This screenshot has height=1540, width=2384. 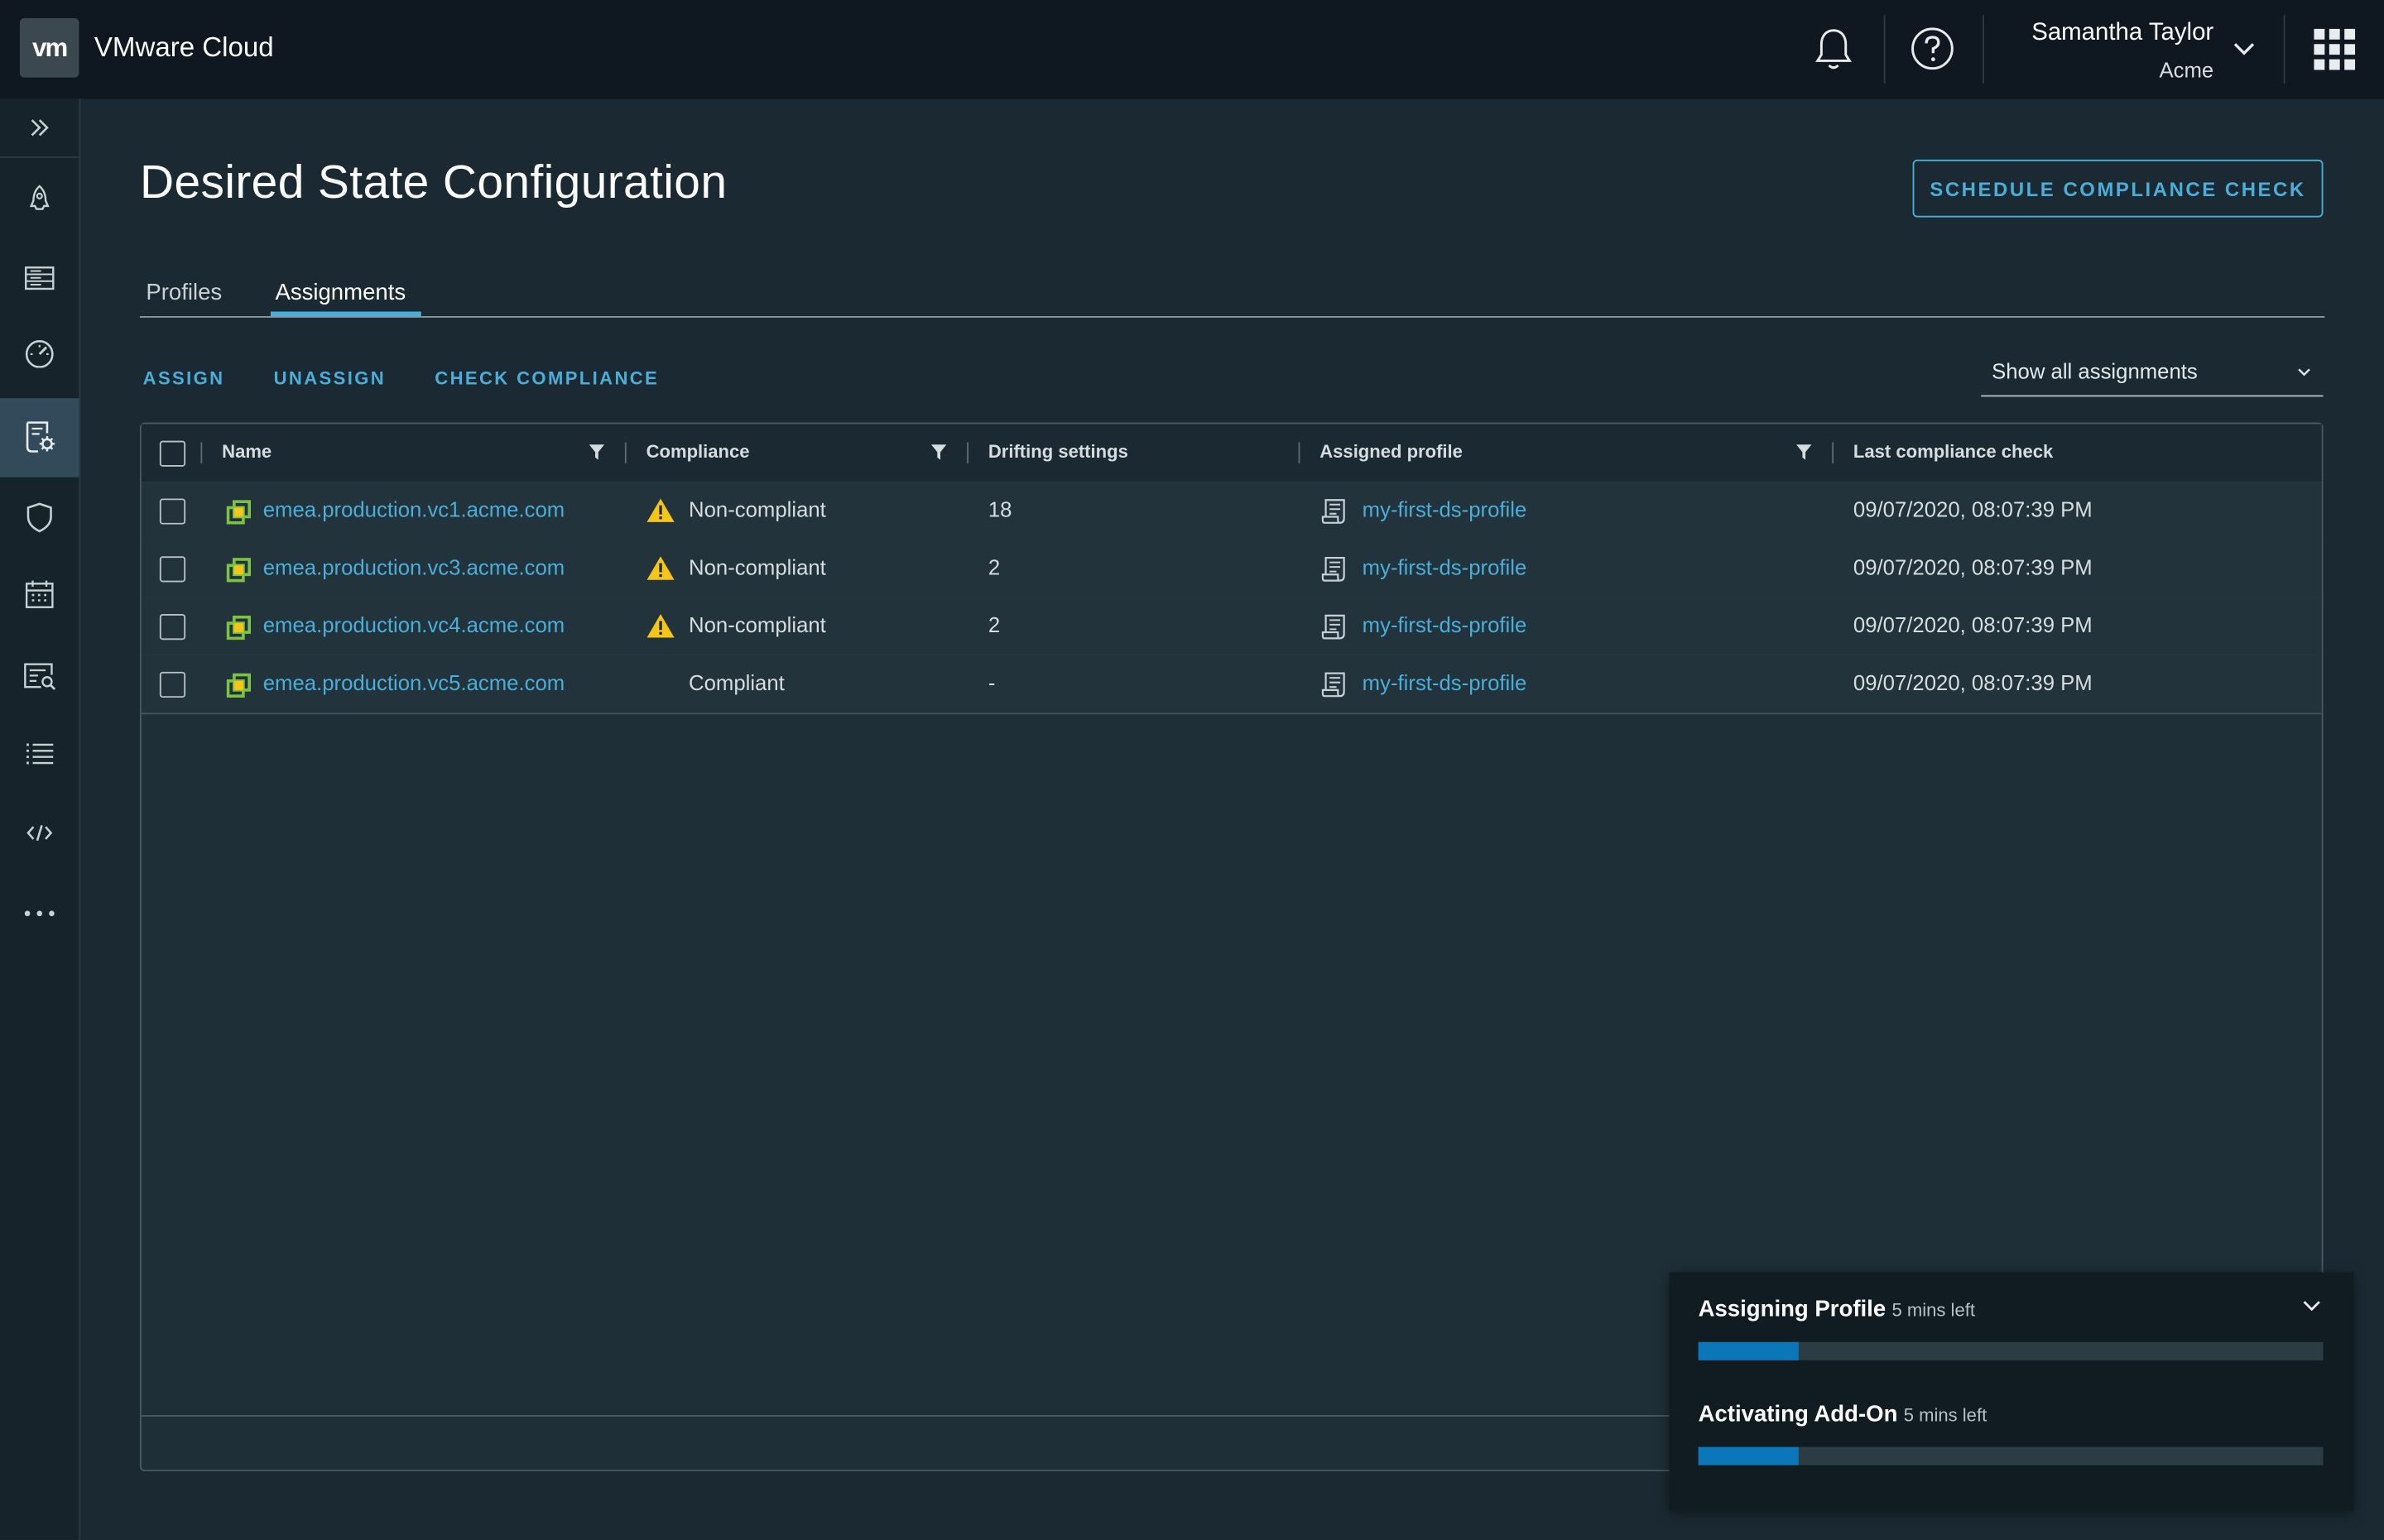 I want to click on task-title: Assigning Profile, so click(x=1792, y=1309).